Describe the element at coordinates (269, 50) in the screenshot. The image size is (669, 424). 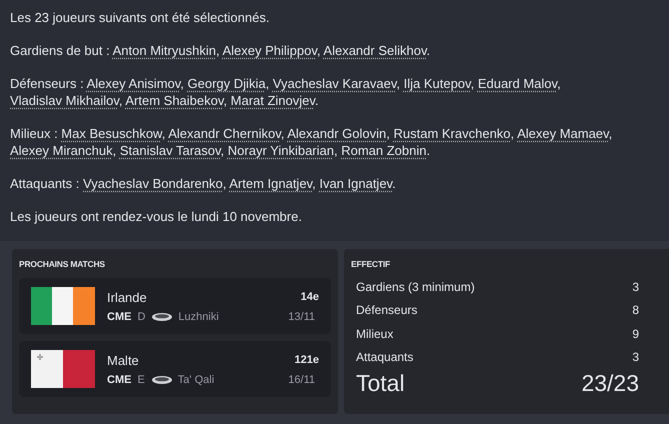
I see `player-link: Alexey Philippov` at that location.